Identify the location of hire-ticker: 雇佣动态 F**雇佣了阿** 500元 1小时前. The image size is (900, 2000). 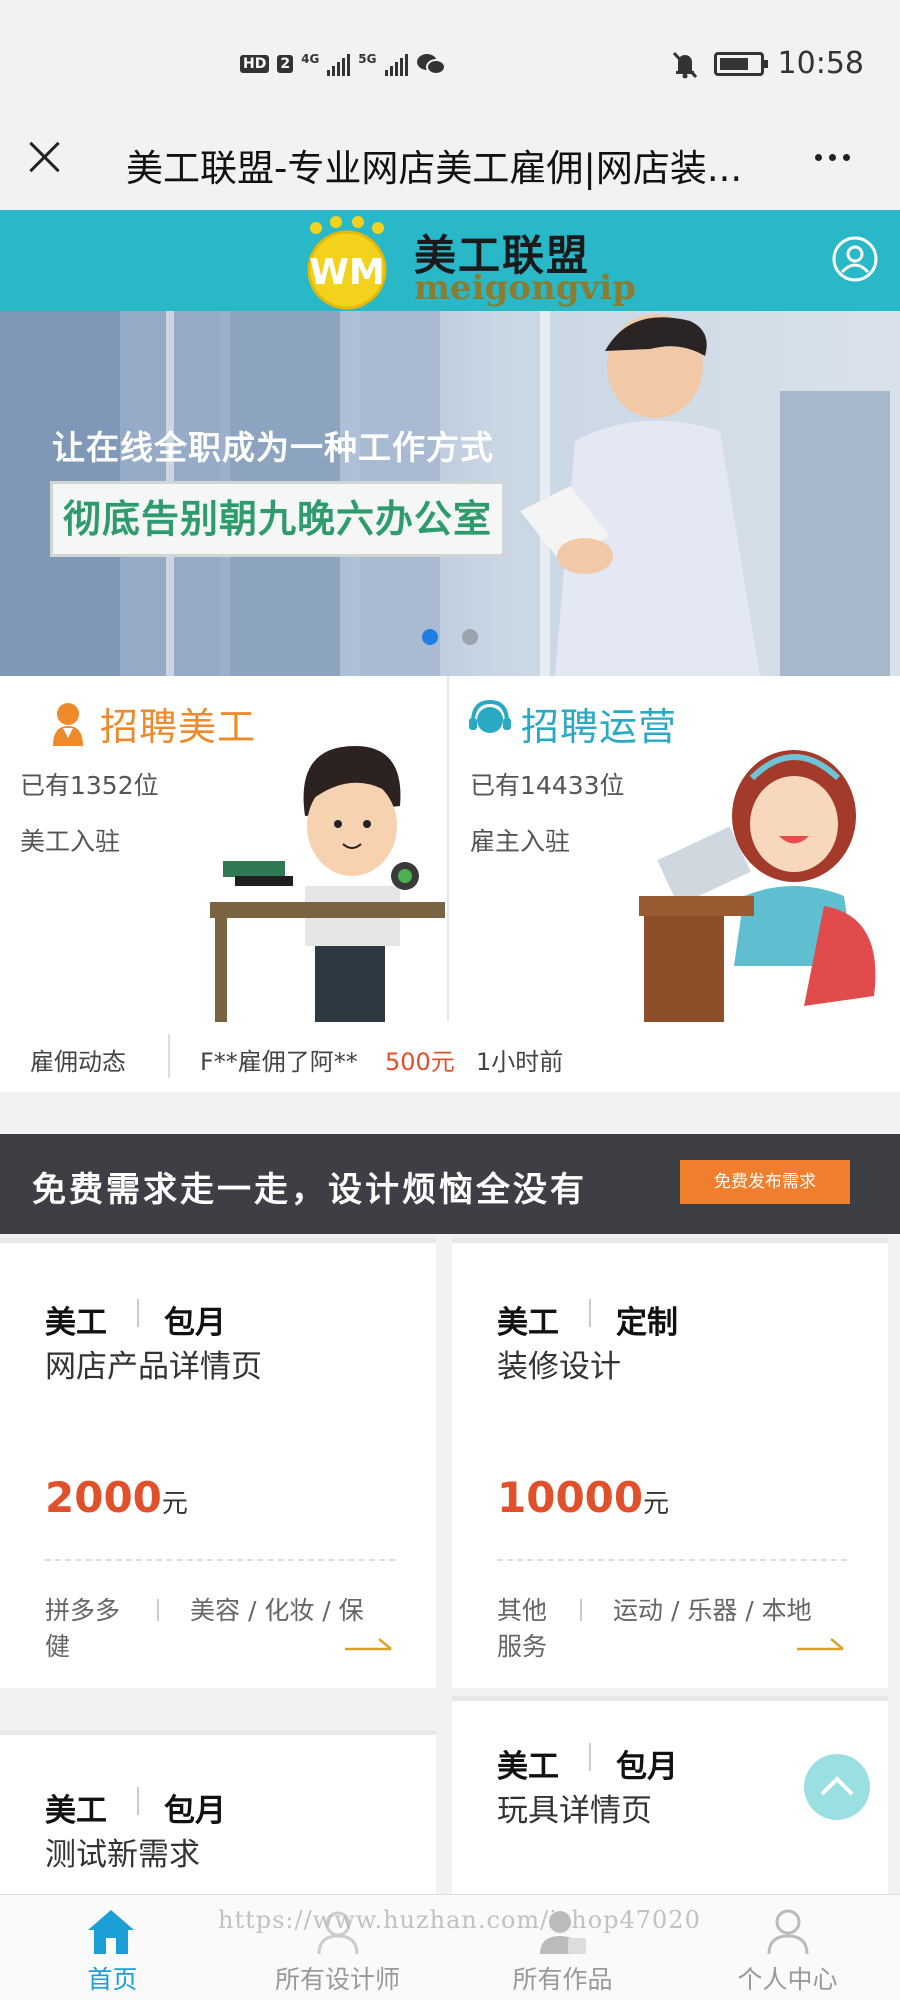
(450, 1057).